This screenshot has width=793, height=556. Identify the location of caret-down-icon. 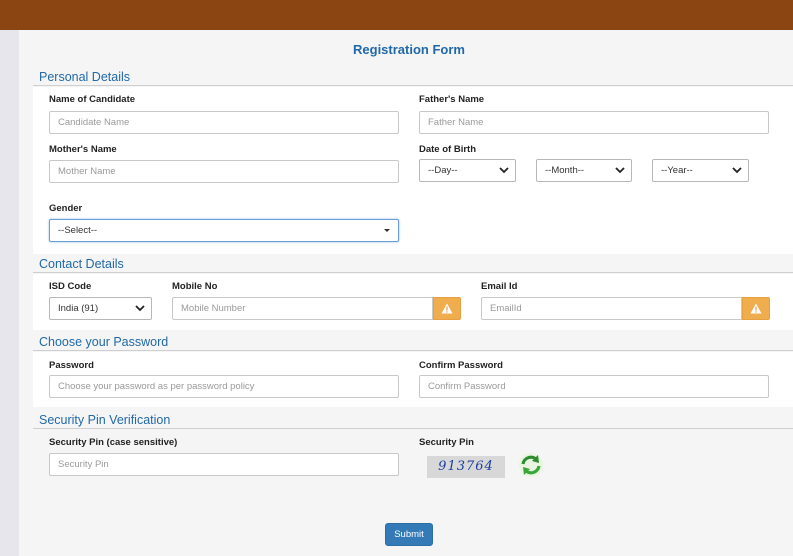
(387, 230).